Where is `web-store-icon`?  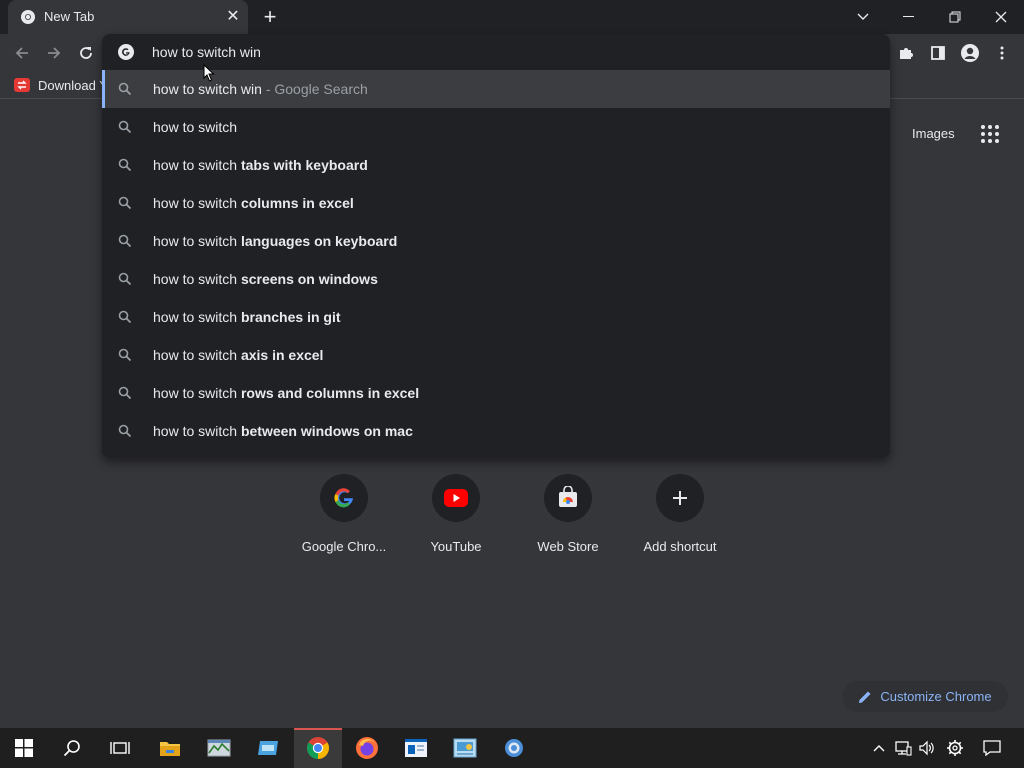 web-store-icon is located at coordinates (568, 496).